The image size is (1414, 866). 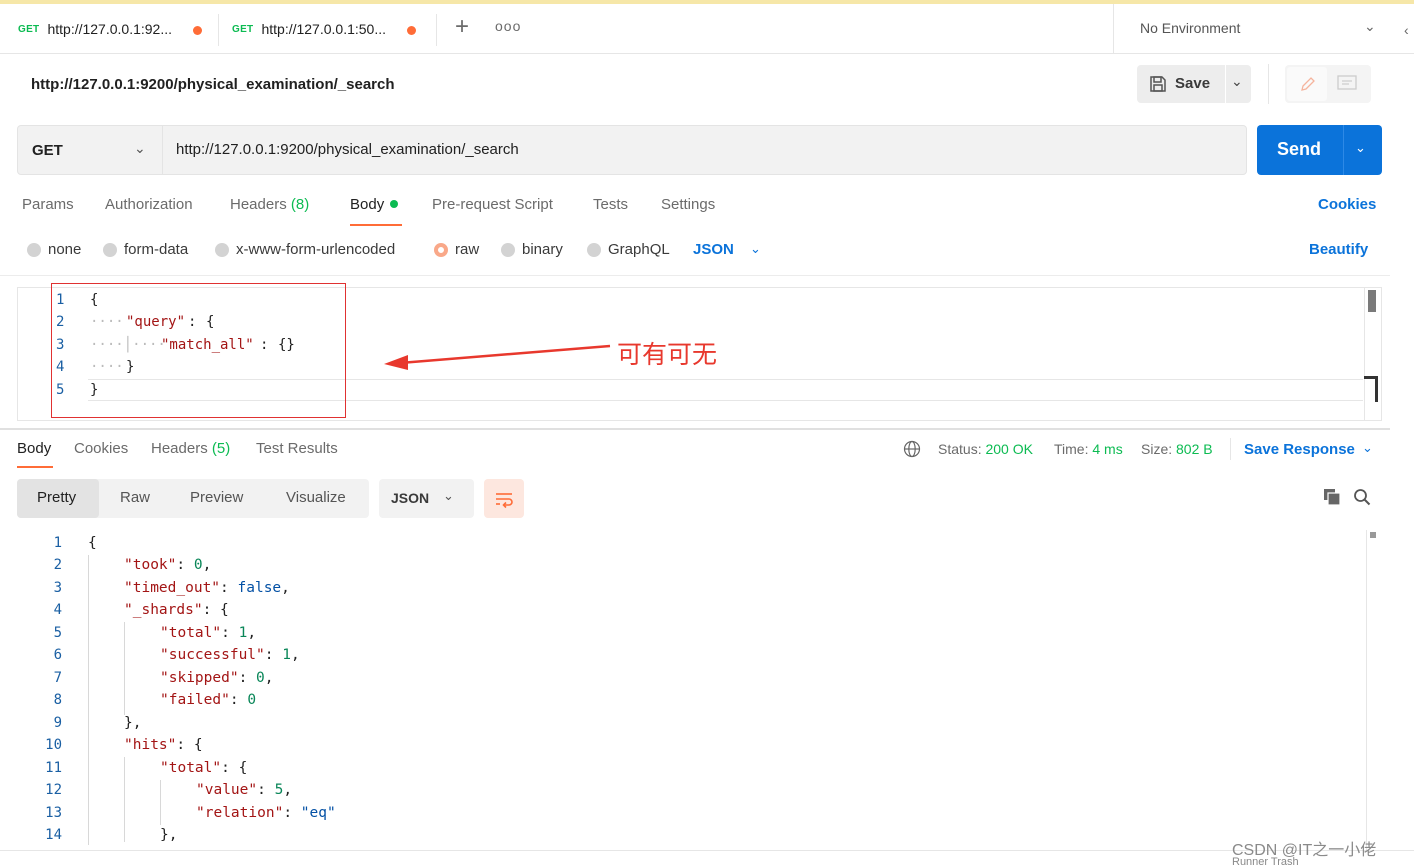 What do you see at coordinates (300, 204) in the screenshot?
I see `headers-count: (8)` at bounding box center [300, 204].